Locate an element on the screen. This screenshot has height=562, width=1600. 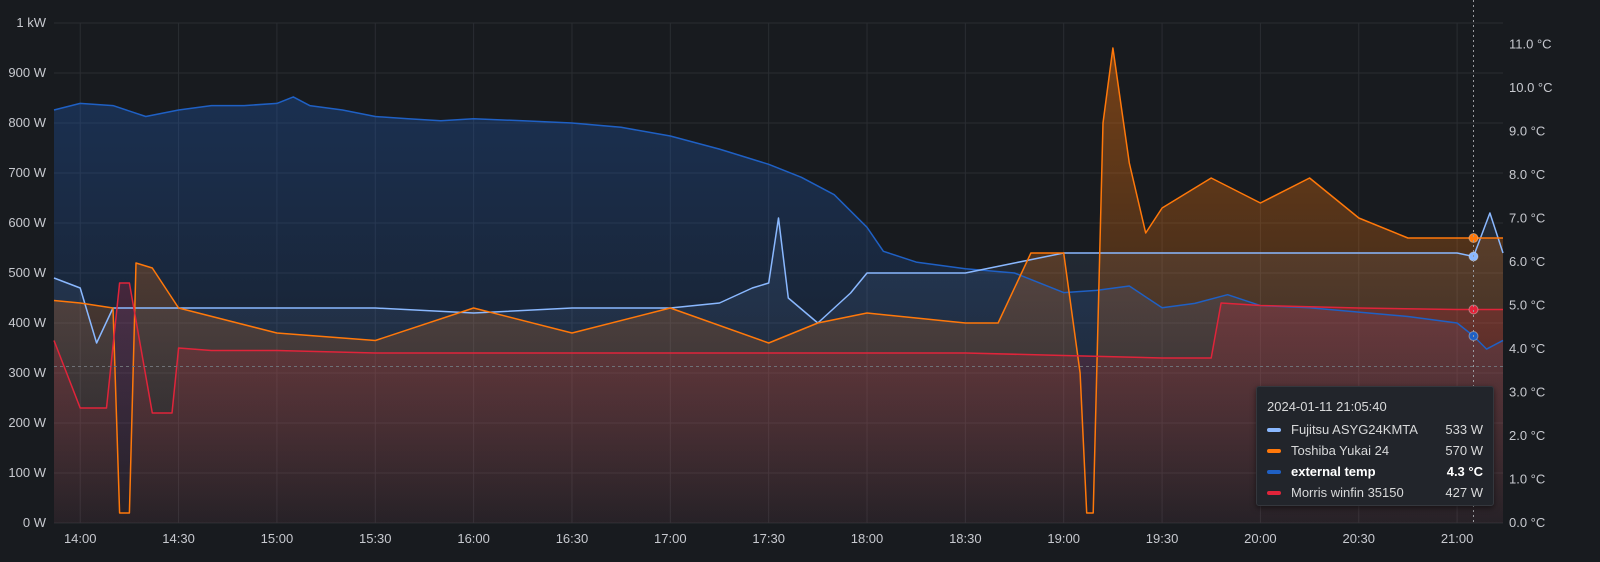
y-right-tick-label: 7.0 °C is located at coordinates (1527, 218).